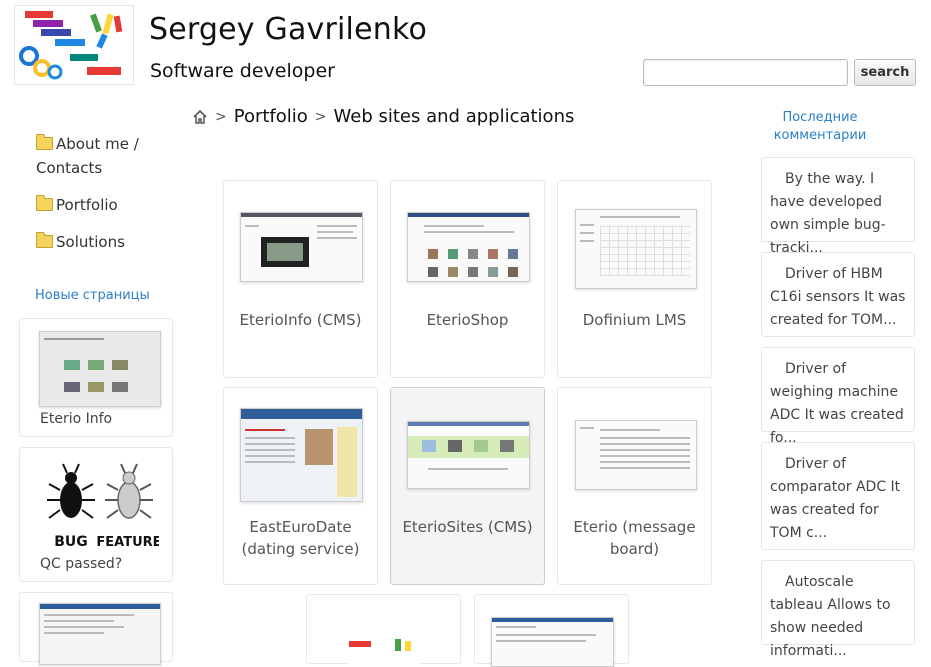  I want to click on project-label: EterioSites (CMS), so click(467, 527).